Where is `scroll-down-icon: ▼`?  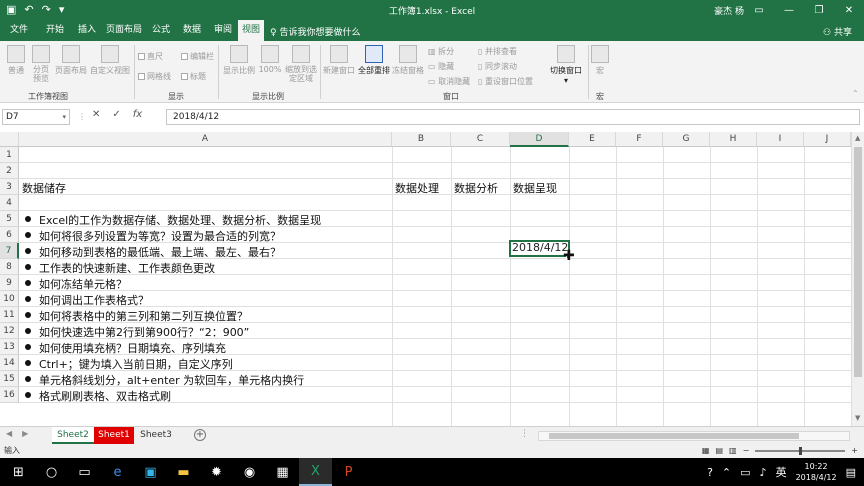
scroll-down-icon: ▼ is located at coordinates (857, 418).